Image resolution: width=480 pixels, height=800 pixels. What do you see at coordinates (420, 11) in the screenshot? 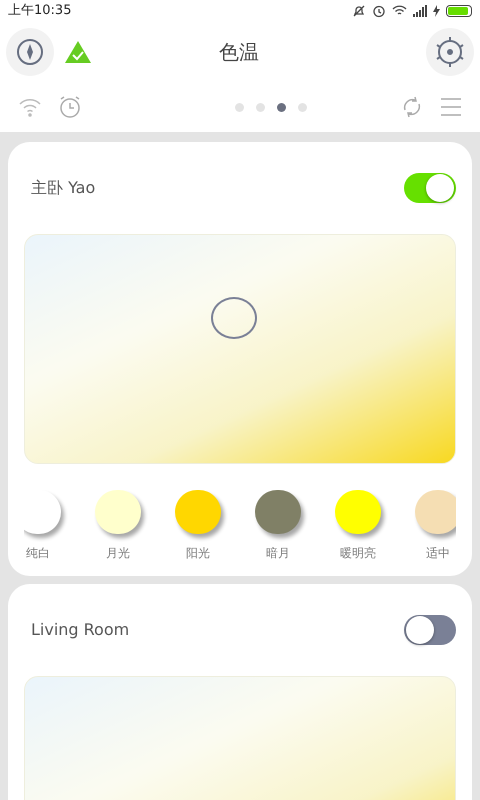
I see `signal-icon` at bounding box center [420, 11].